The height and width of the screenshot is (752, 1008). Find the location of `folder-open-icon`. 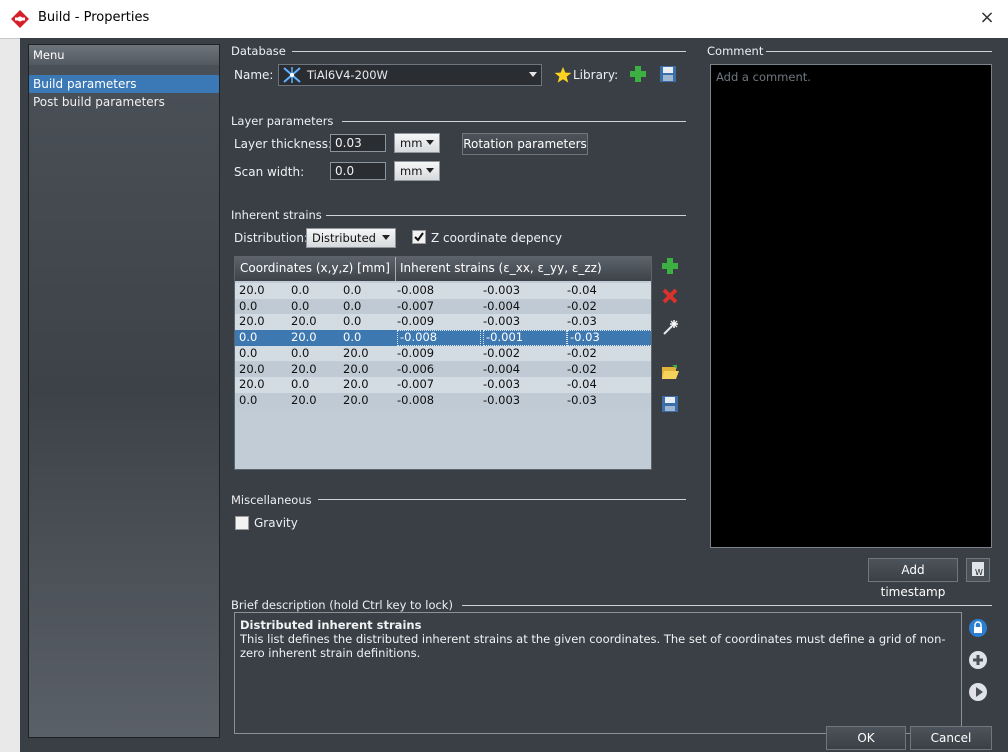

folder-open-icon is located at coordinates (670, 372).